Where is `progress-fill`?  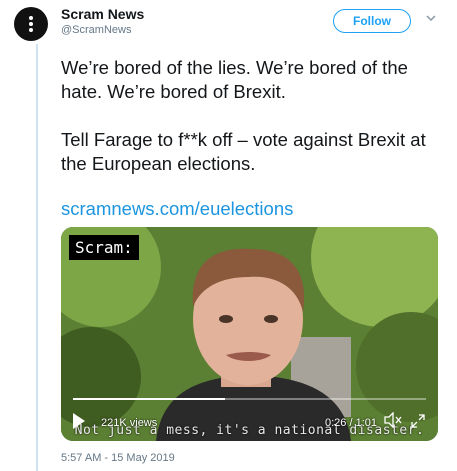 progress-fill is located at coordinates (149, 399).